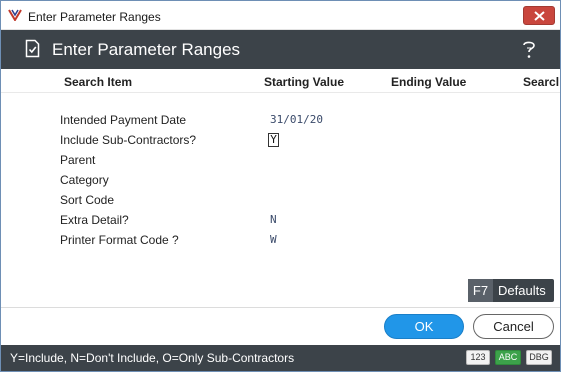 The height and width of the screenshot is (372, 561). What do you see at coordinates (480, 290) in the screenshot?
I see `defaults-shortcut-key: F7` at bounding box center [480, 290].